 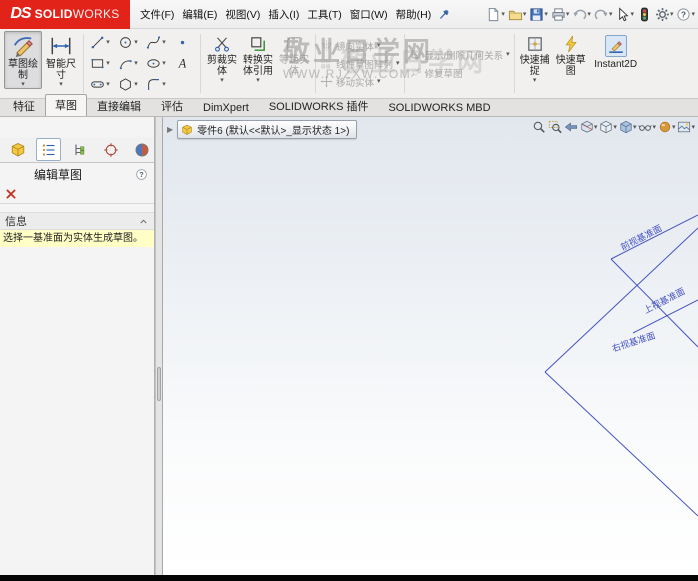 What do you see at coordinates (581, 14) in the screenshot?
I see `undo-button: ▾` at bounding box center [581, 14].